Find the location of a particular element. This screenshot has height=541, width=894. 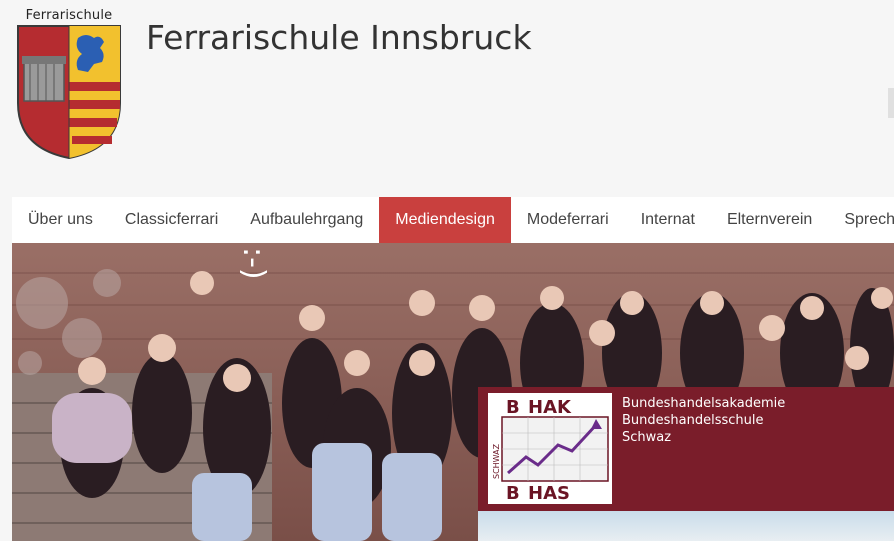

coat-of-arms-icon is located at coordinates (69, 92).